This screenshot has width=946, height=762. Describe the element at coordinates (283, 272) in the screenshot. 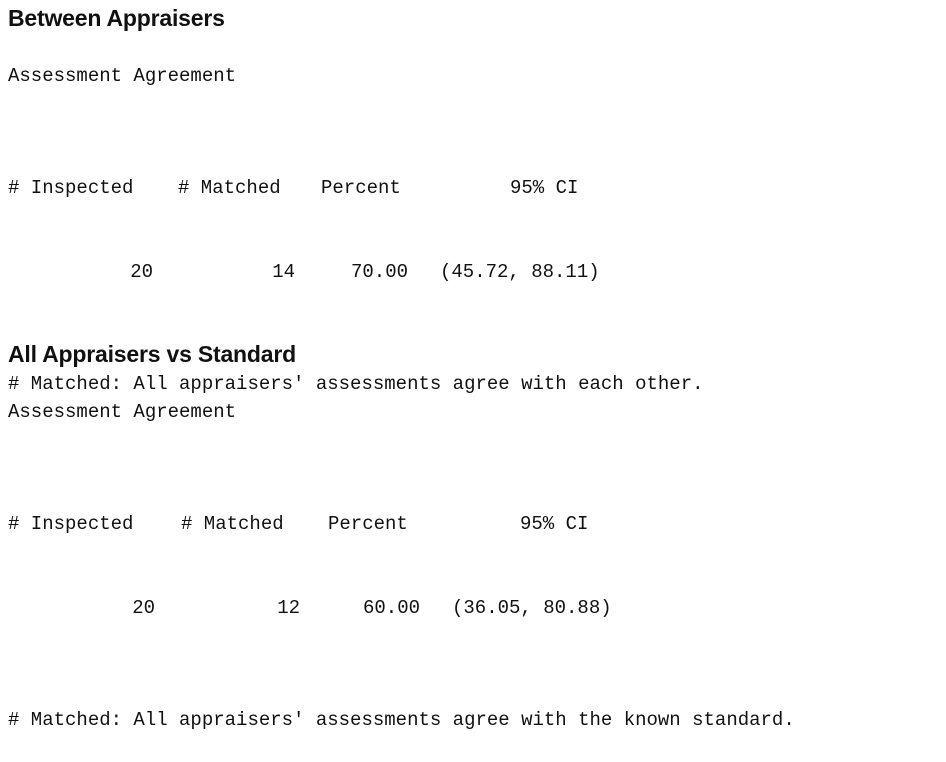

I see `value-matched: 14` at that location.